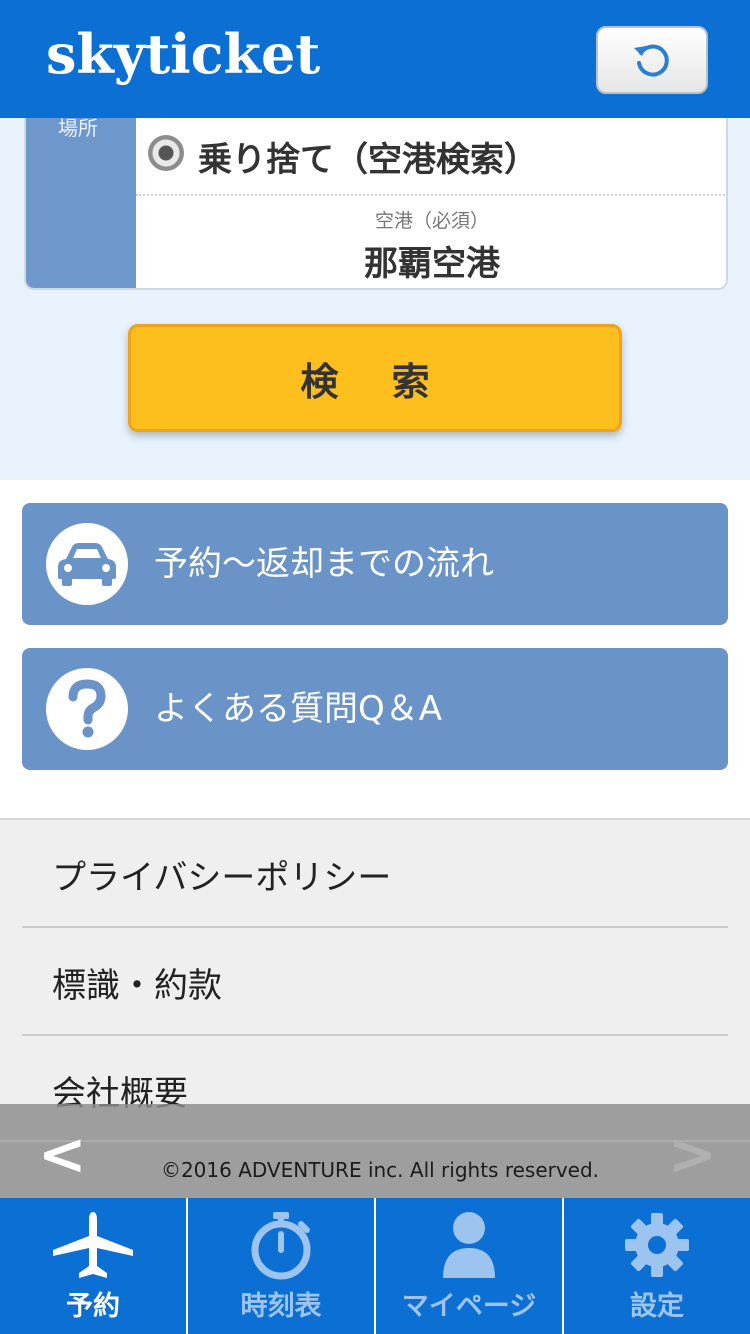 Image resolution: width=750 pixels, height=1334 pixels. Describe the element at coordinates (657, 1306) in the screenshot. I see `tab-settings-label: 設定` at that location.